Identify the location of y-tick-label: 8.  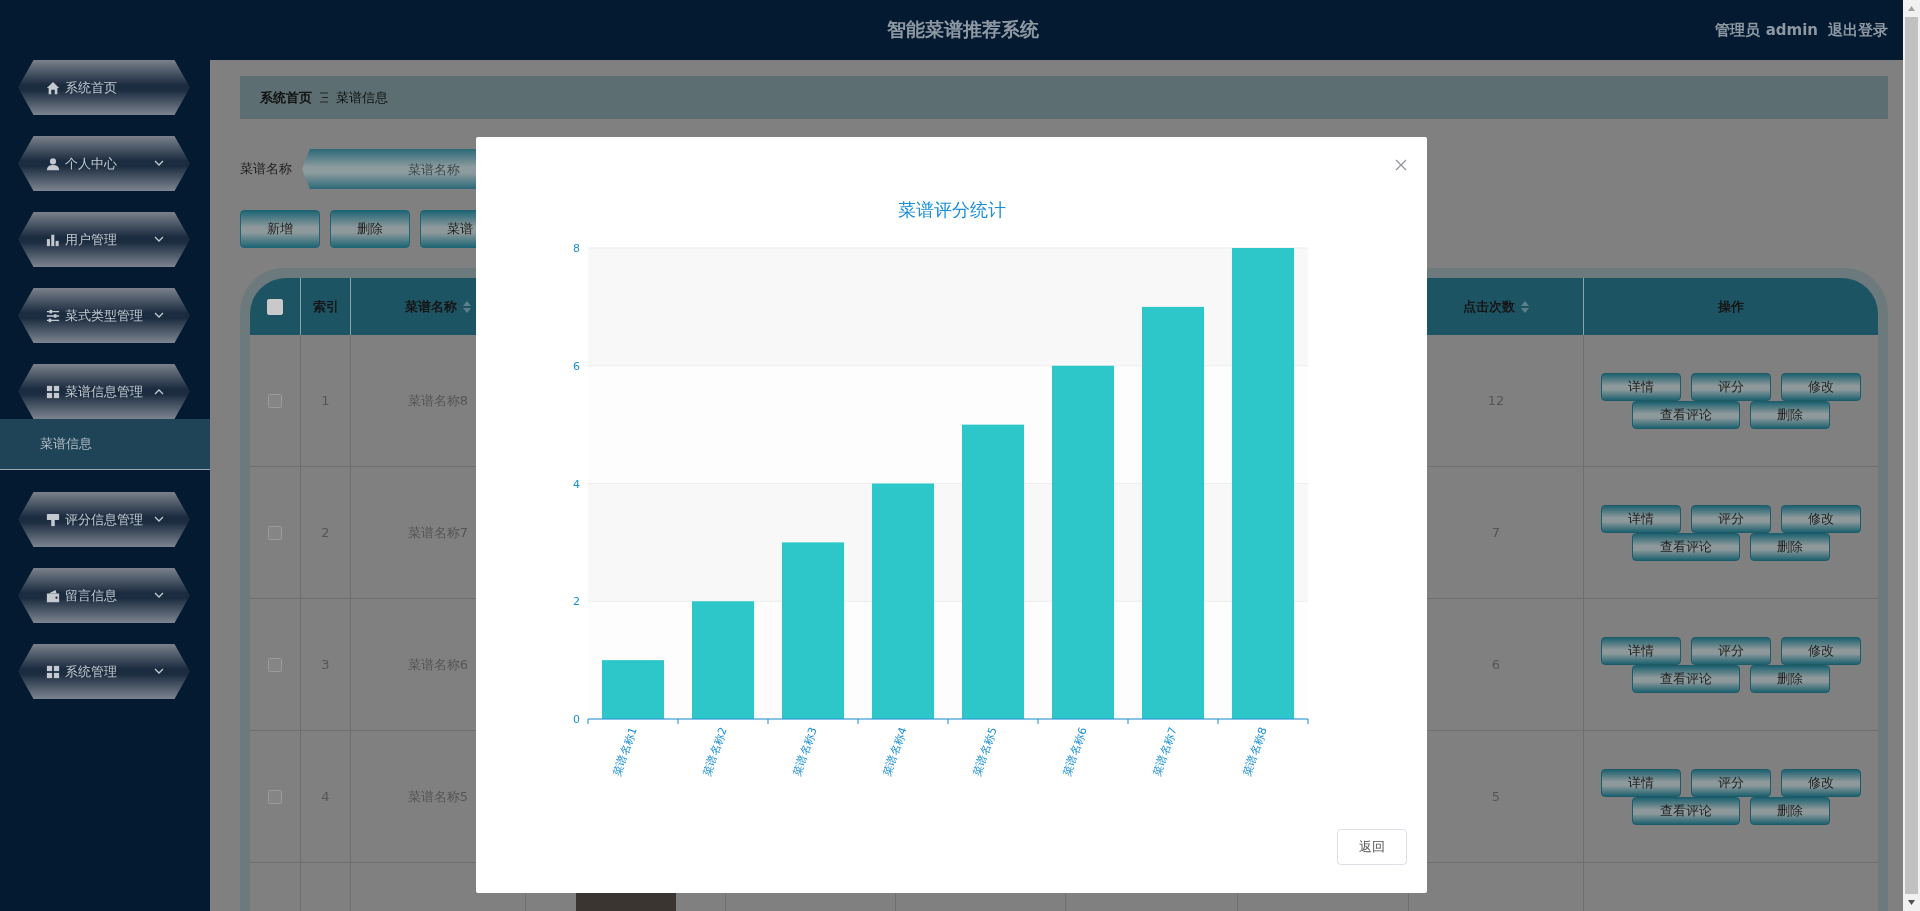
(576, 248).